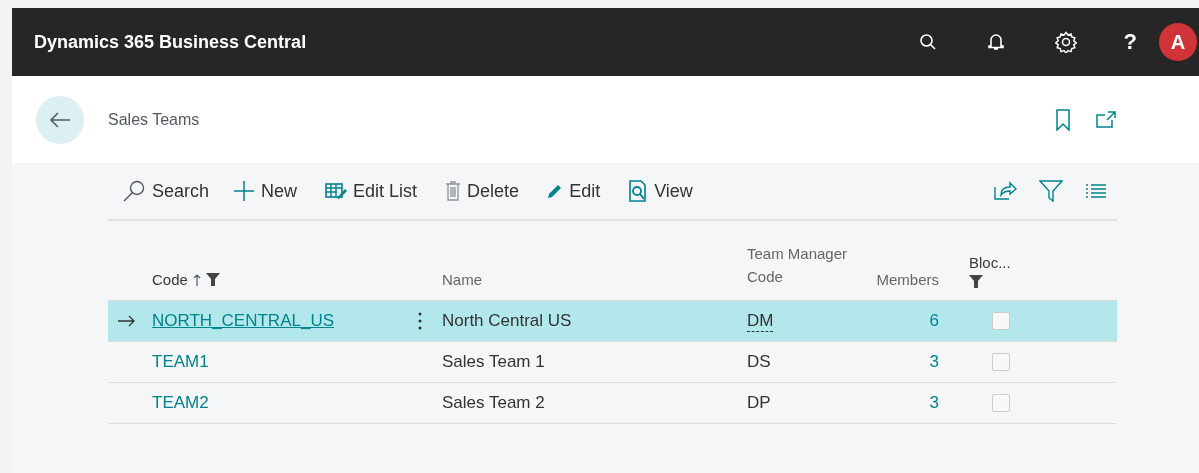 This screenshot has height=473, width=1199. What do you see at coordinates (170, 42) in the screenshot?
I see `app-title: Dynamics 365 Business Central` at bounding box center [170, 42].